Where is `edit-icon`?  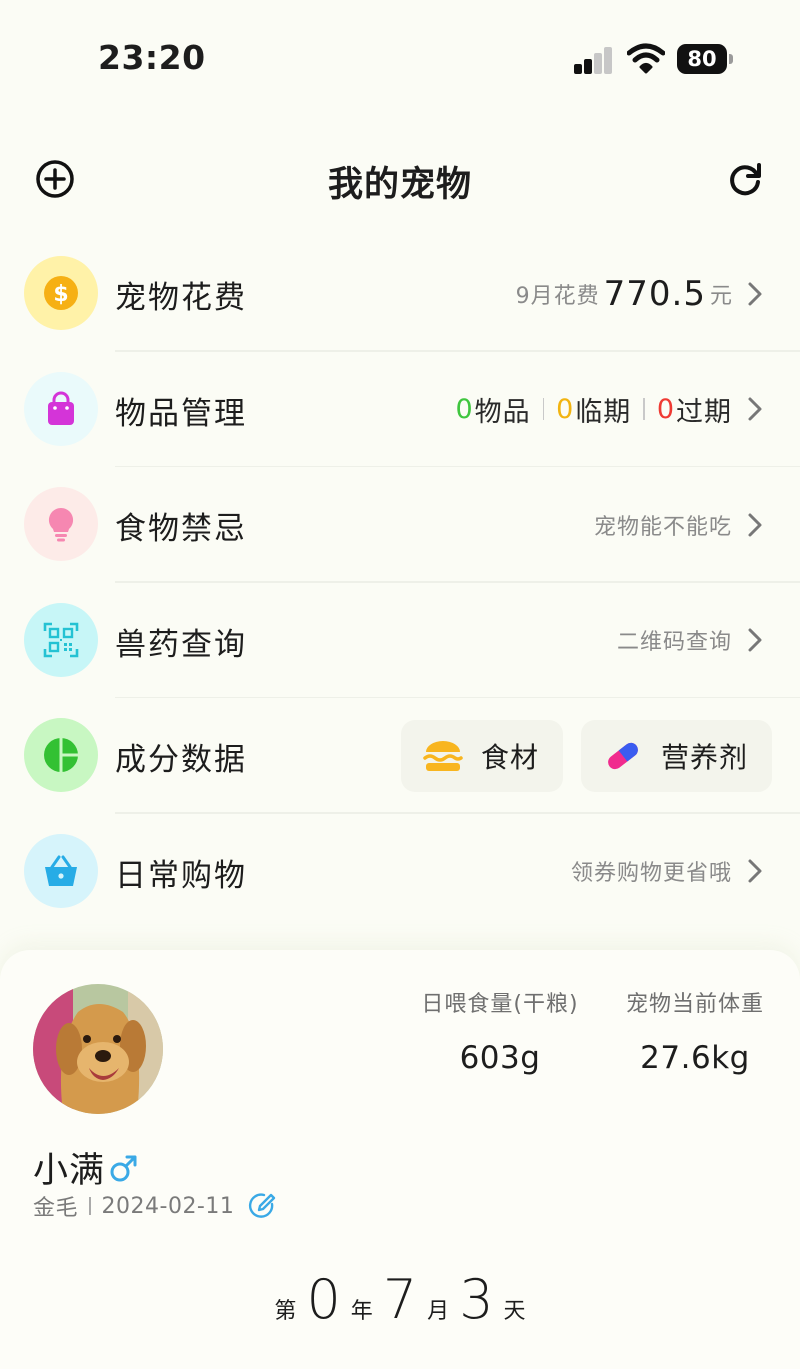
edit-icon is located at coordinates (262, 1206).